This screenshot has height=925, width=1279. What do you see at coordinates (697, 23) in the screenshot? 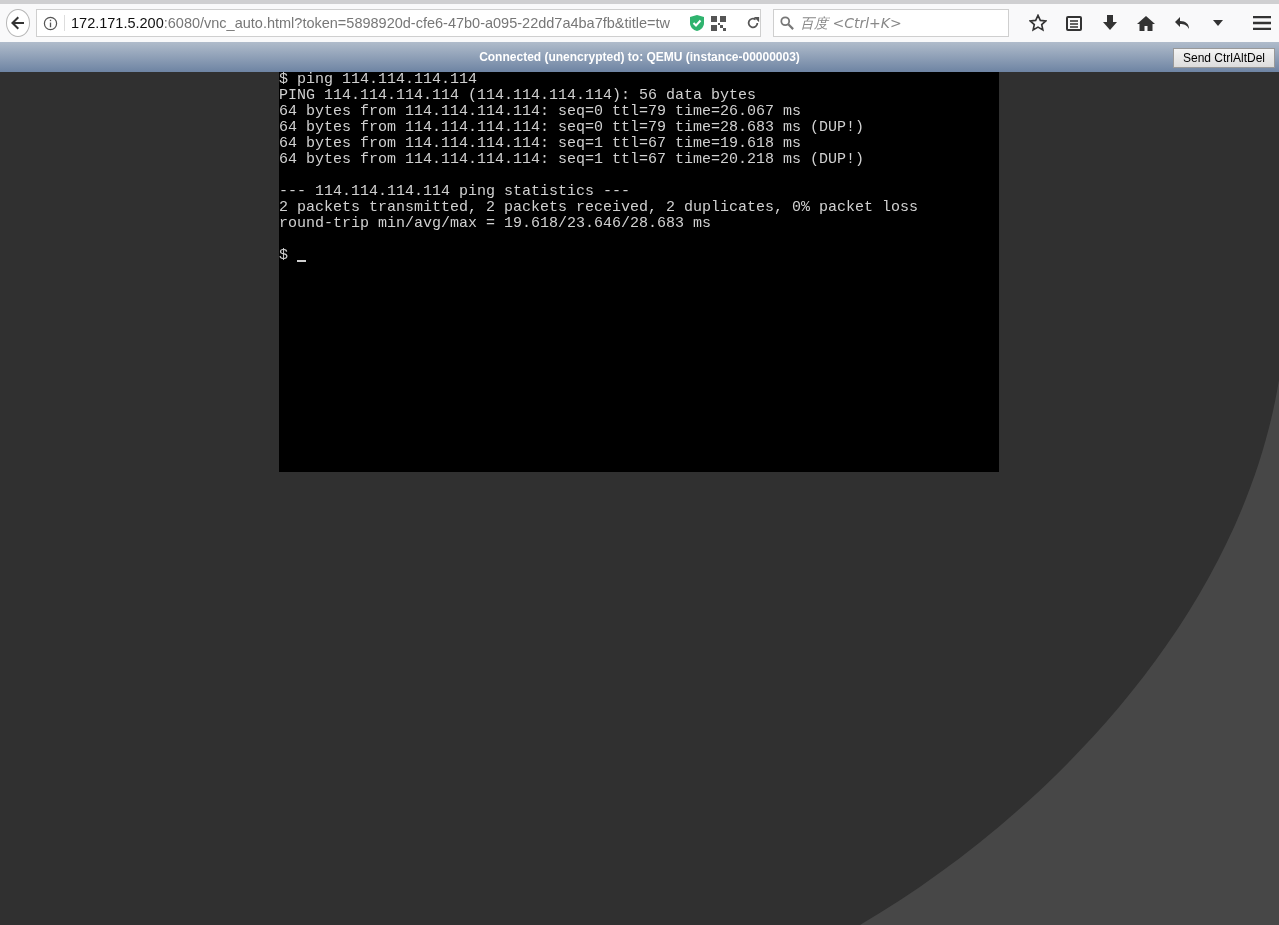
I see `shield-check-icon` at bounding box center [697, 23].